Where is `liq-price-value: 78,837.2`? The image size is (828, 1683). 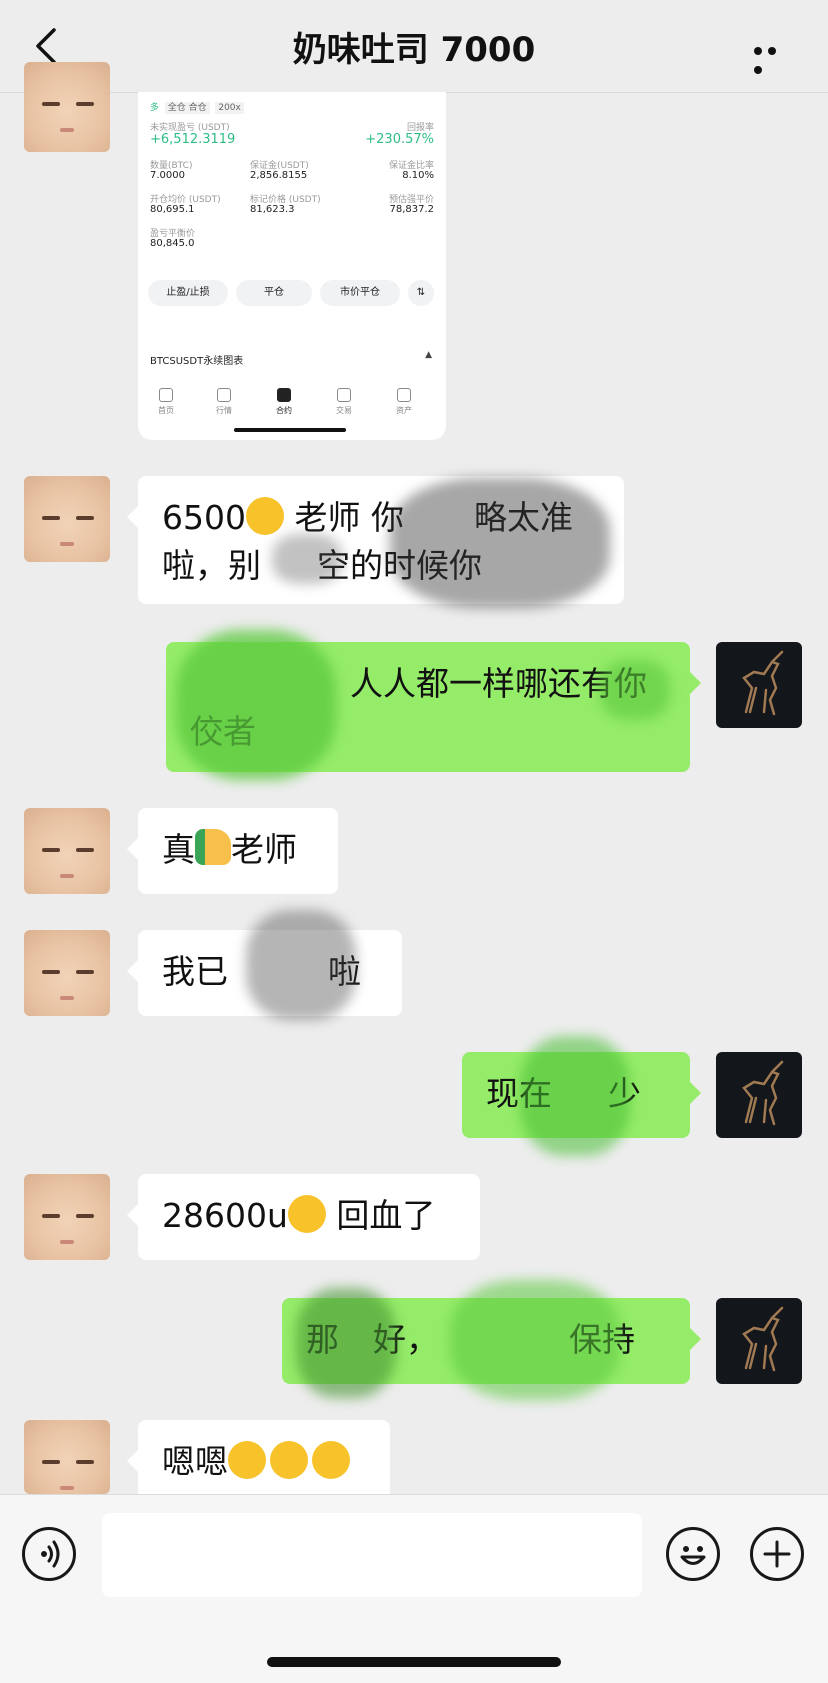
liq-price-value: 78,837.2 is located at coordinates (411, 209).